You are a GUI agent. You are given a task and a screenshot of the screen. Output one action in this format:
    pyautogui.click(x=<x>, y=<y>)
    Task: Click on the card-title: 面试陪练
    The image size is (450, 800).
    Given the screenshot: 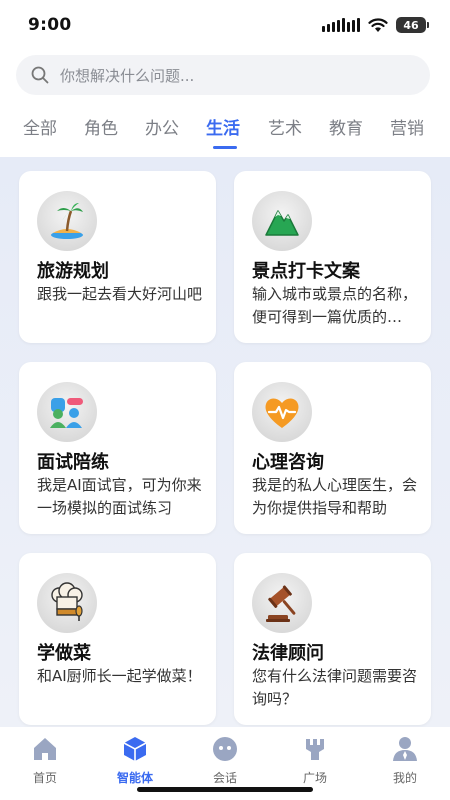 What is the action you would take?
    pyautogui.click(x=73, y=462)
    